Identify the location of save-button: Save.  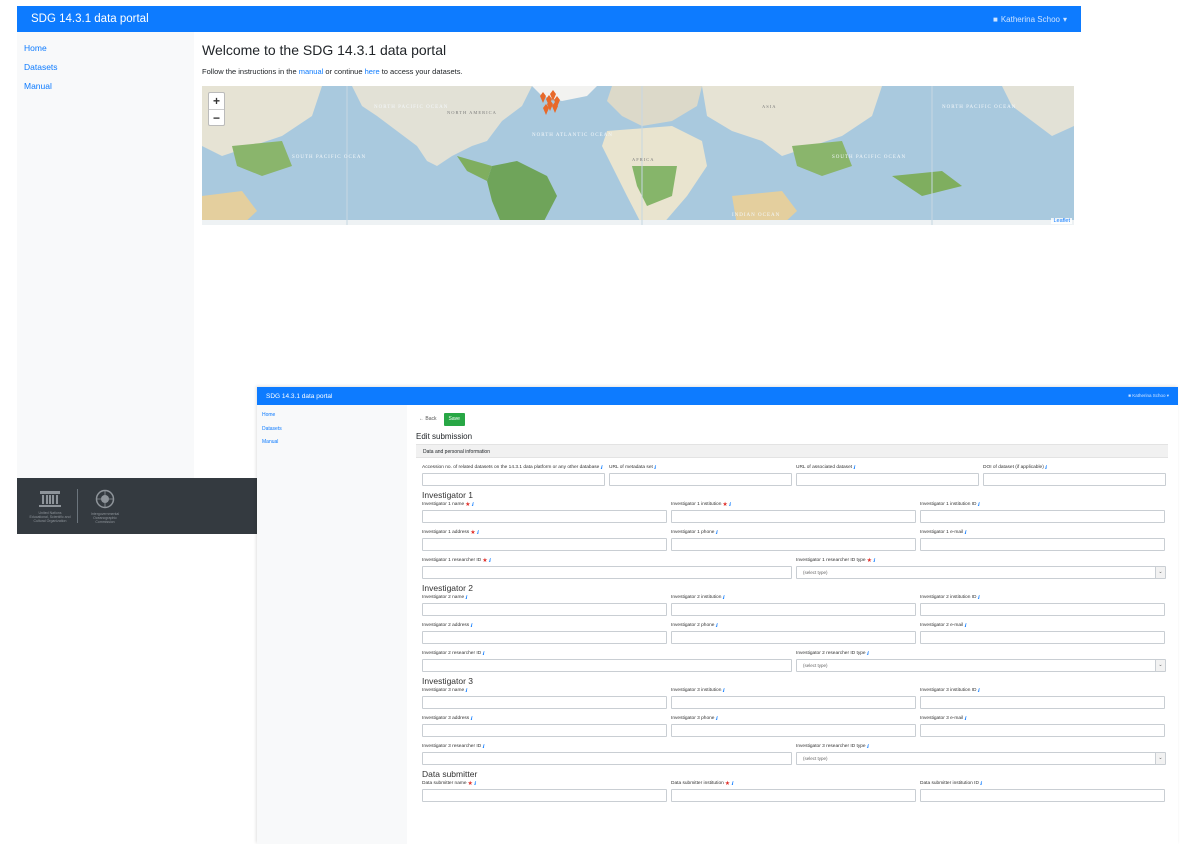
(454, 419).